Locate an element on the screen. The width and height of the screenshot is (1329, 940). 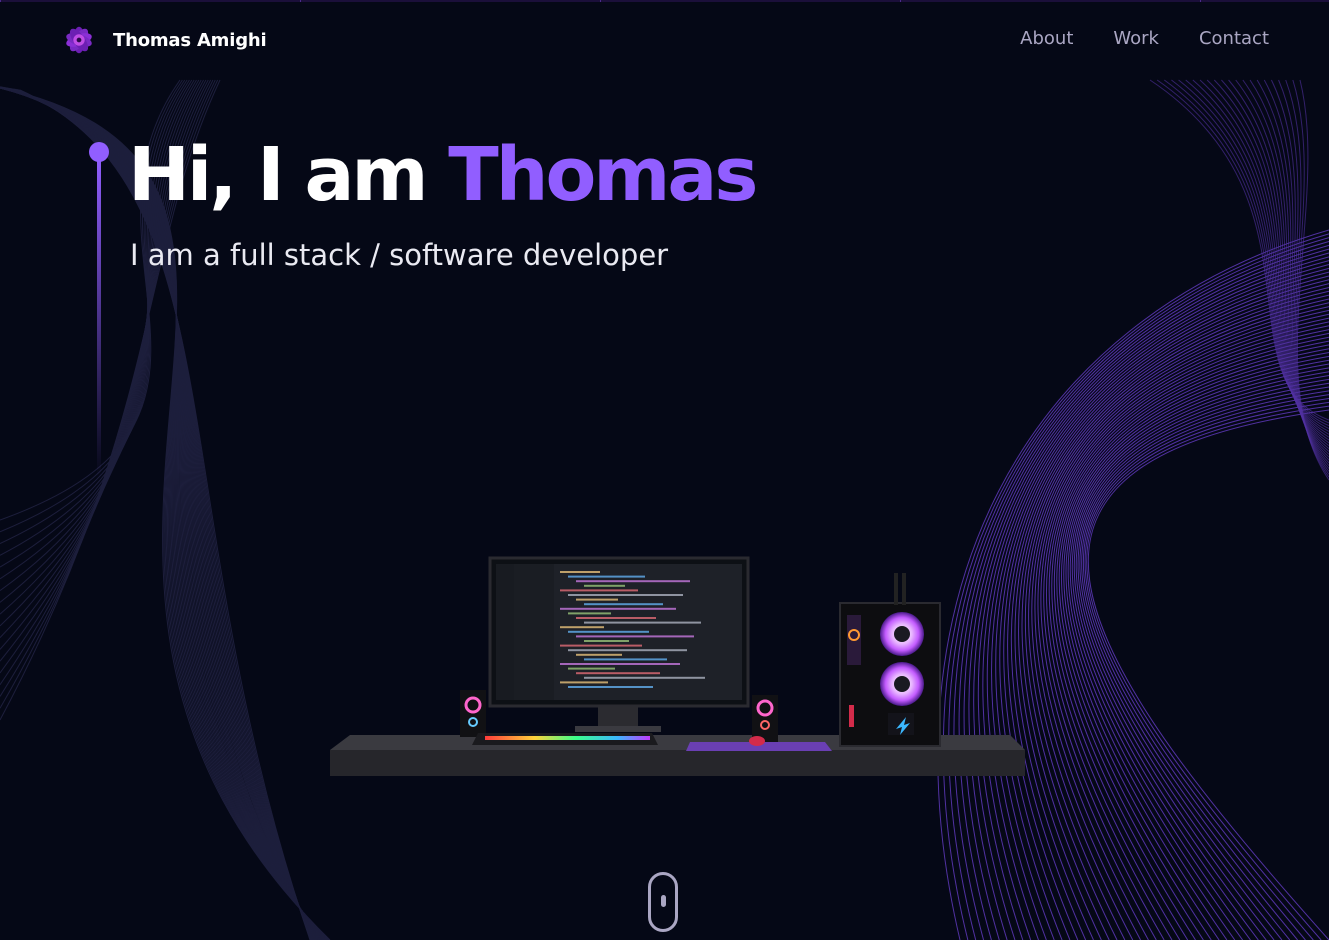
nav-link-about: About is located at coordinates (1046, 38).